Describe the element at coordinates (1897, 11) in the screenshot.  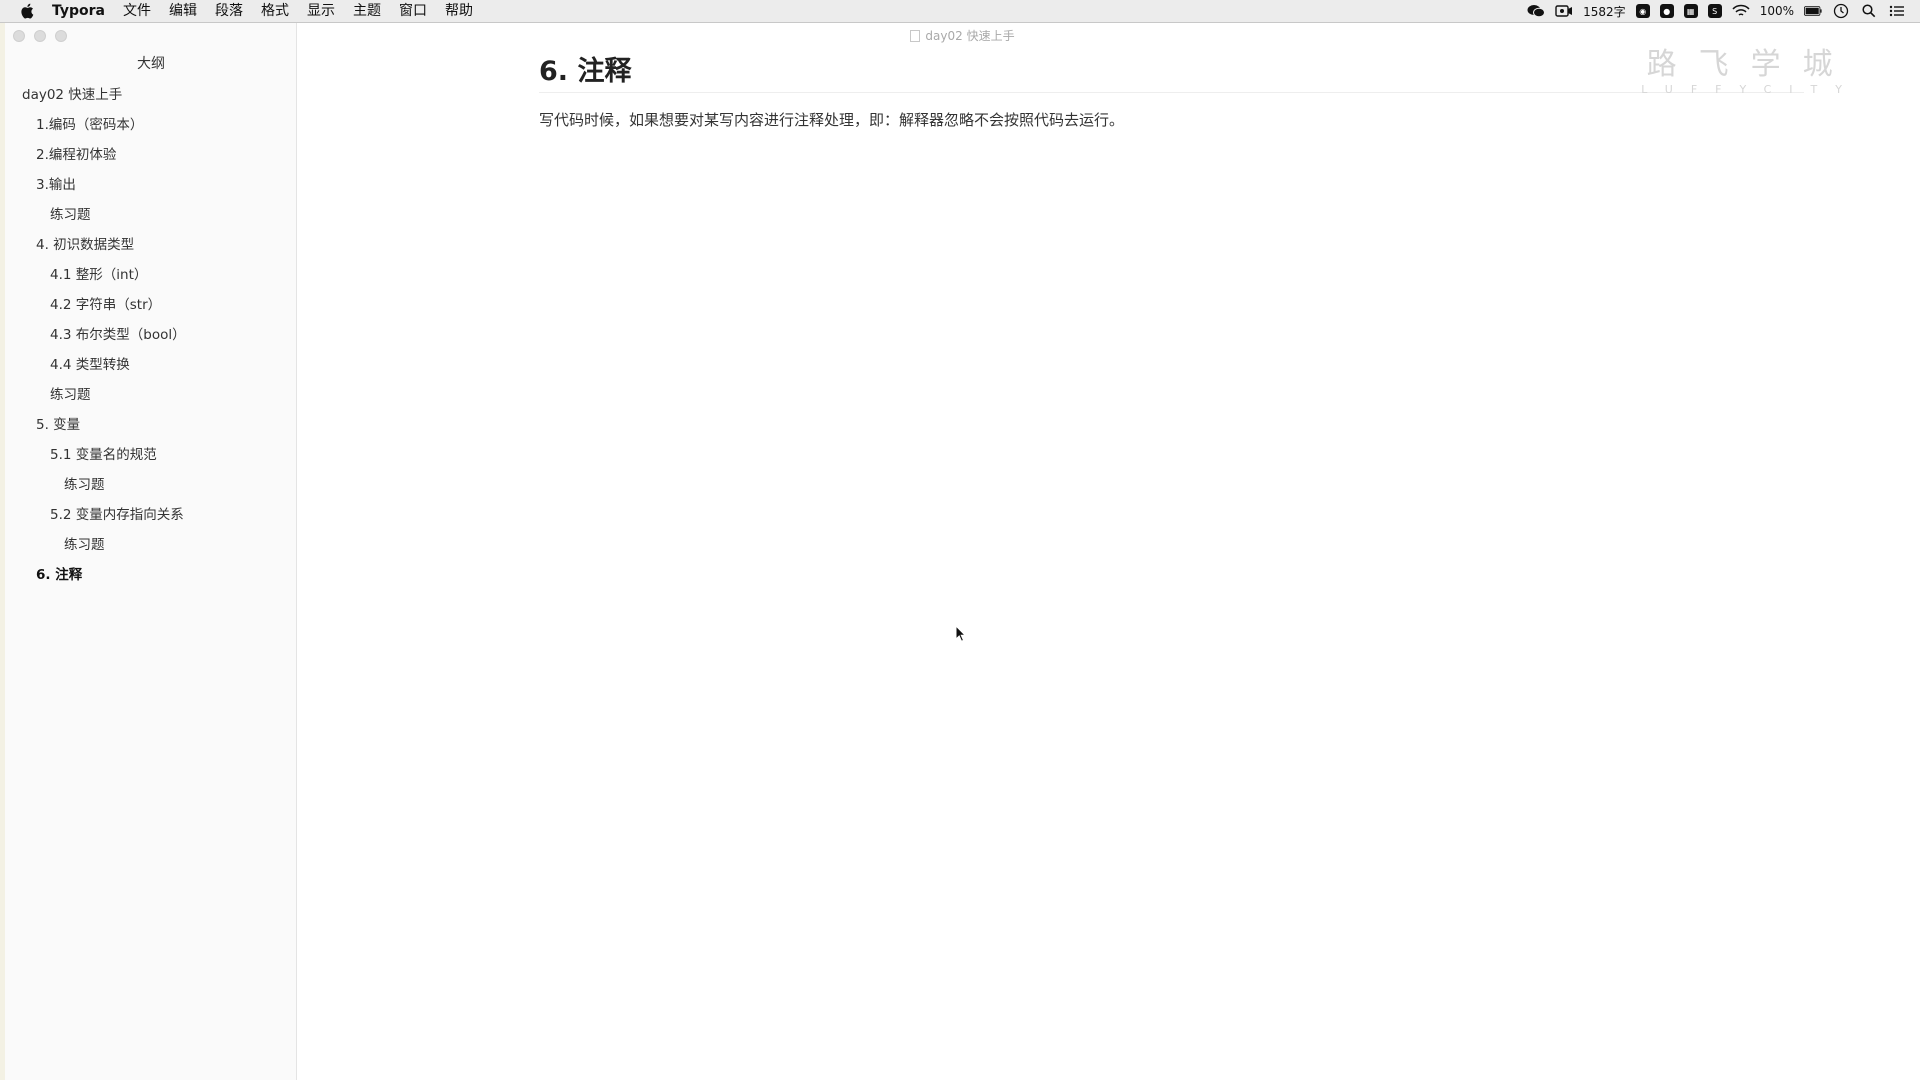
I see `notification-center-icon` at that location.